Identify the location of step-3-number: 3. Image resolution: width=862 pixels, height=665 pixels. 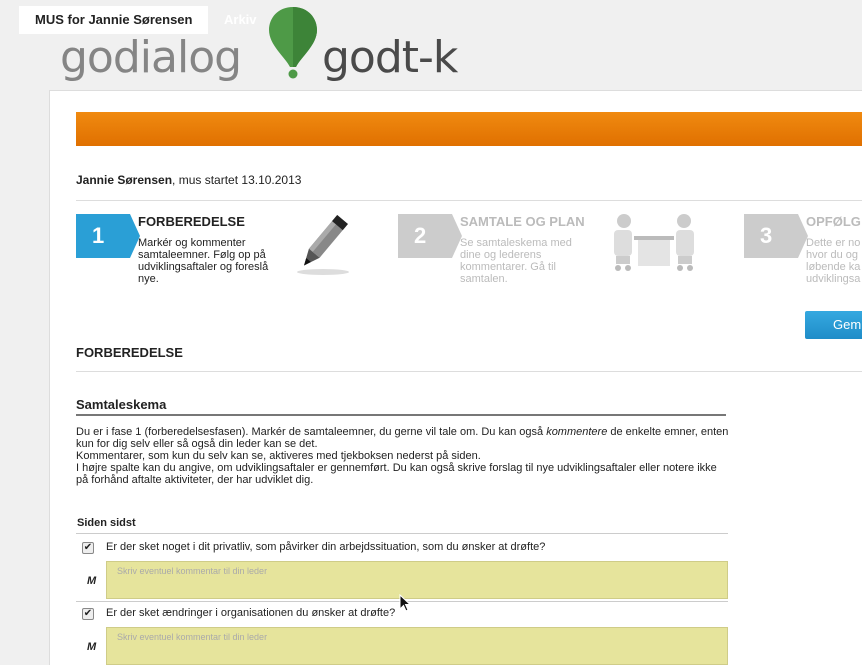
(776, 236).